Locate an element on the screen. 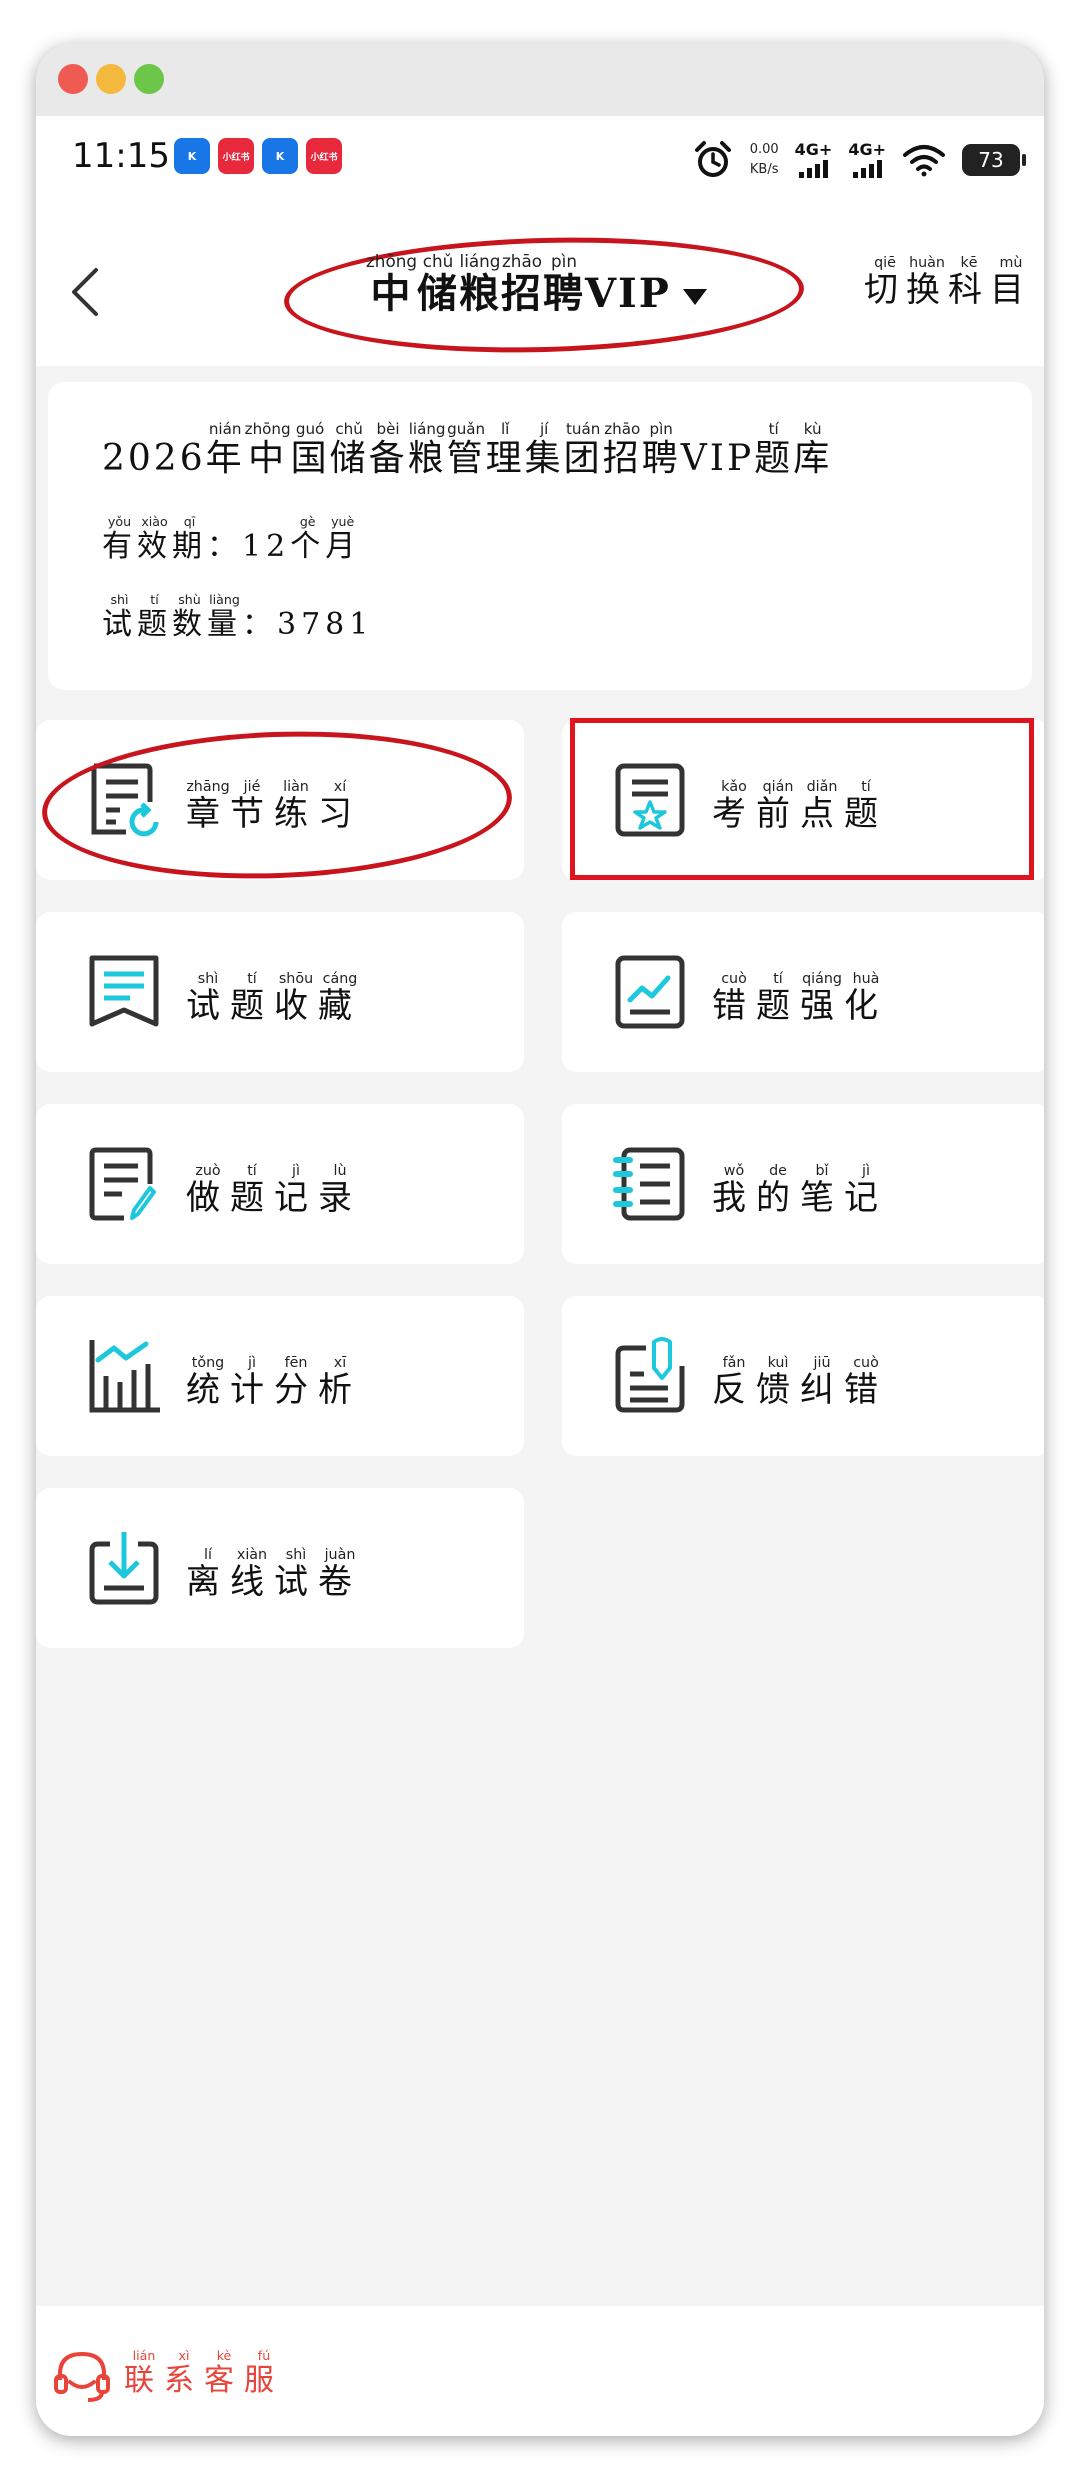  bookmark-icon is located at coordinates (124, 991).